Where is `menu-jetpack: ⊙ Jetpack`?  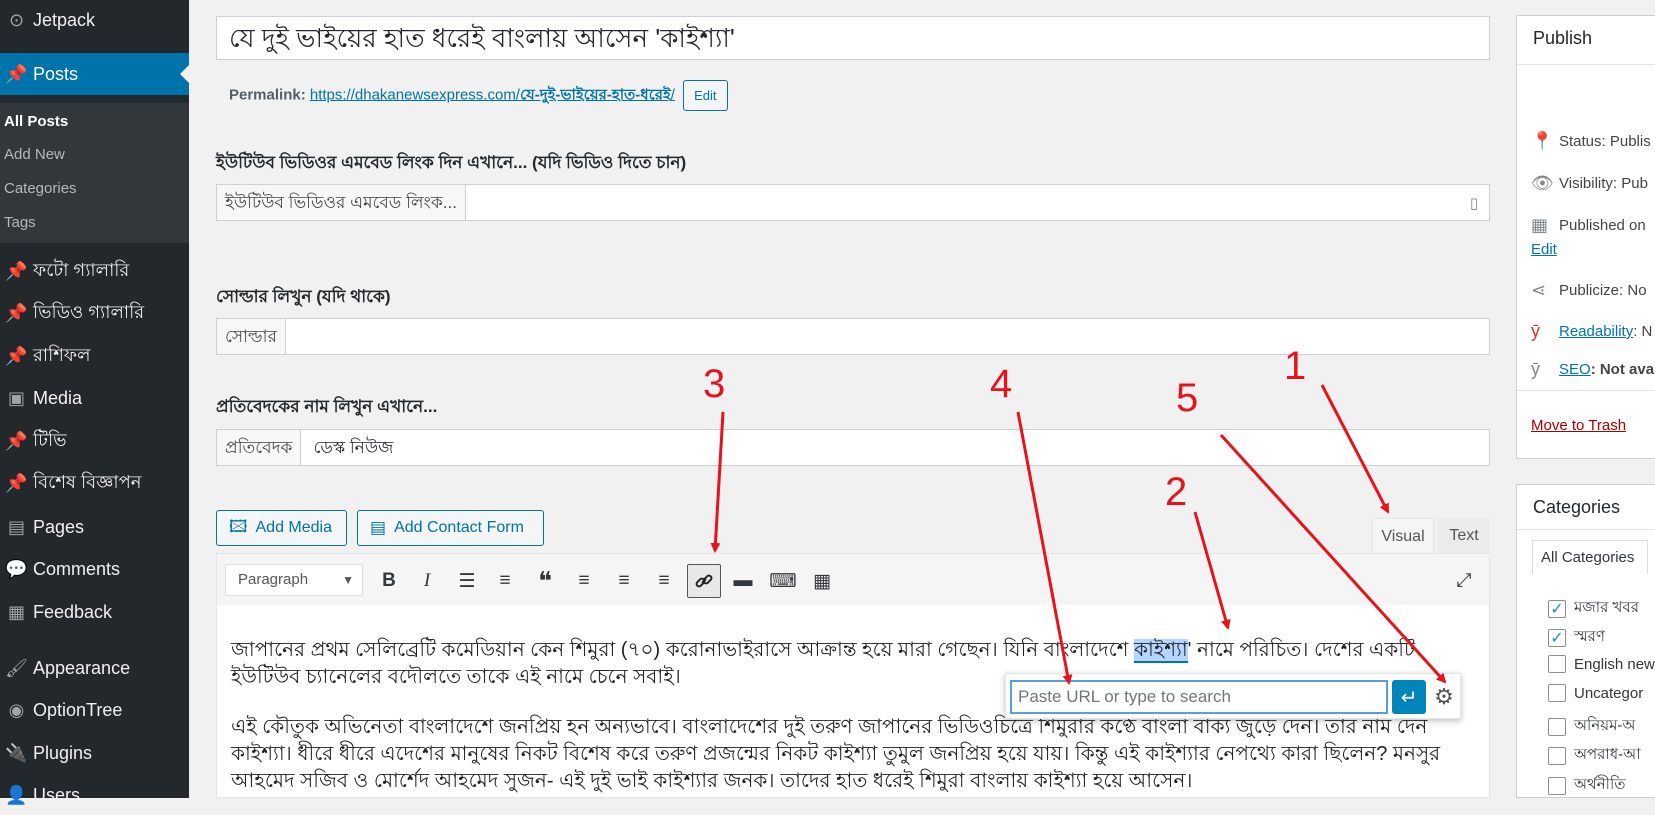
menu-jetpack: ⊙ Jetpack is located at coordinates (94, 20).